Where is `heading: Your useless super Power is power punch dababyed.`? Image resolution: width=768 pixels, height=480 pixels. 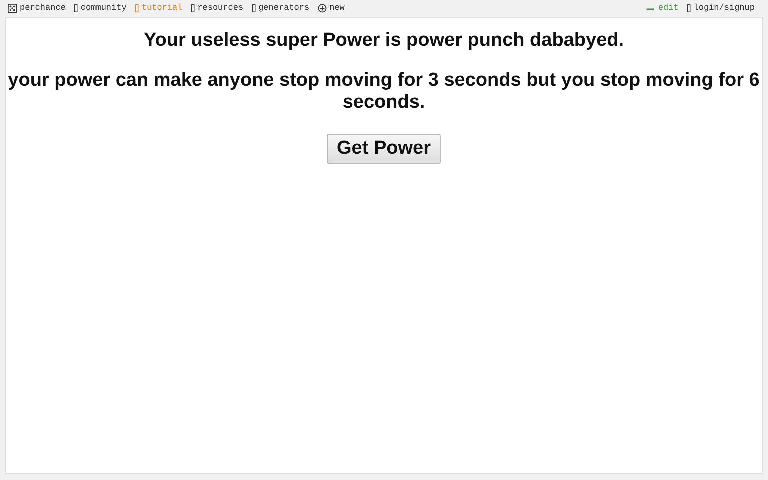 heading: Your useless super Power is power punch dababyed. is located at coordinates (384, 41).